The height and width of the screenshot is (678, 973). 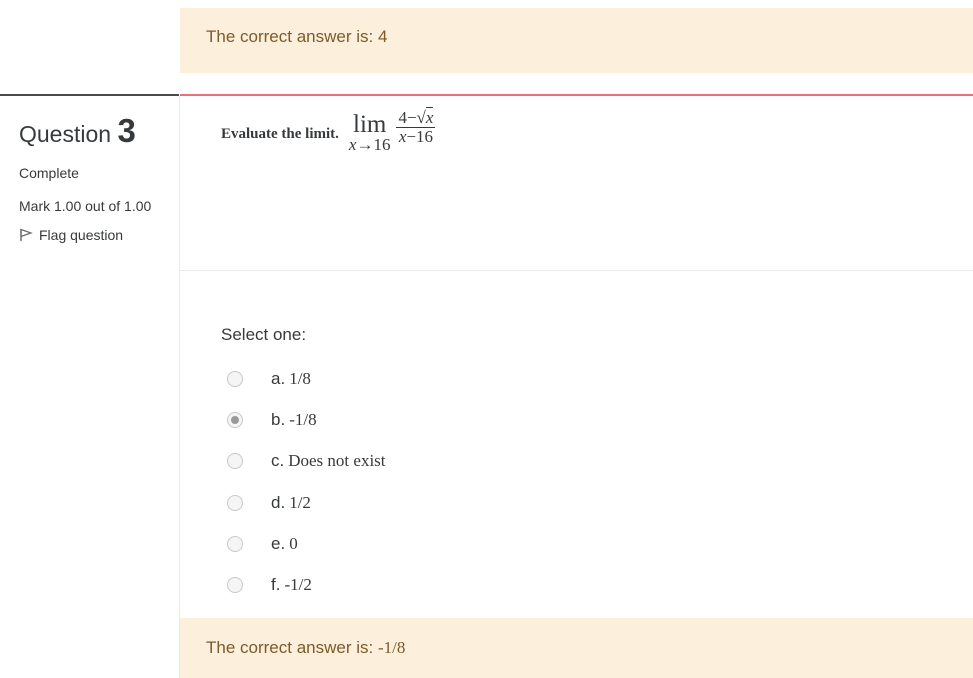 I want to click on question-feedback: The correct answer is: -1/8, so click(x=576, y=648).